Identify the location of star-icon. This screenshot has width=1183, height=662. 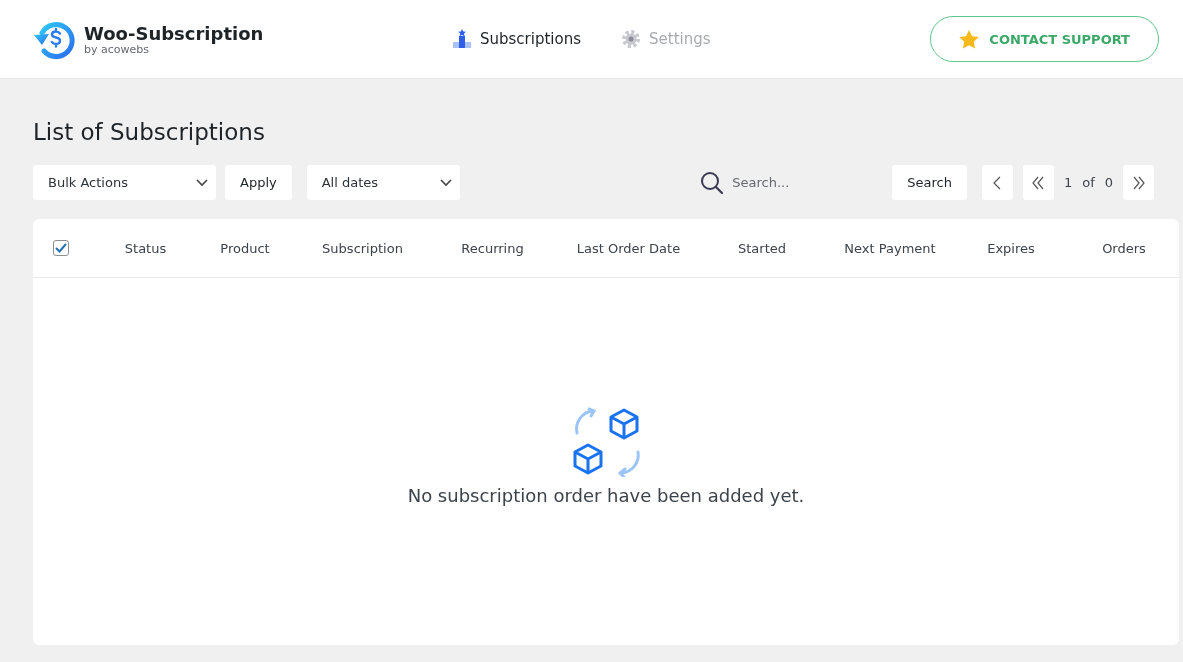
(969, 39).